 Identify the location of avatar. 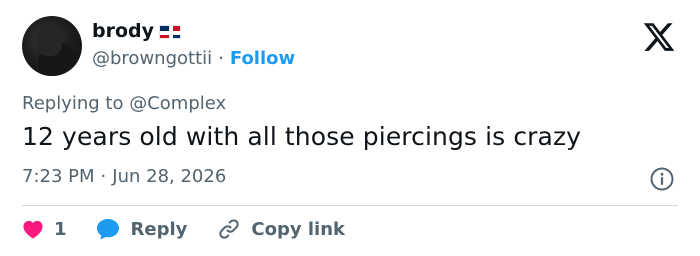
(52, 46).